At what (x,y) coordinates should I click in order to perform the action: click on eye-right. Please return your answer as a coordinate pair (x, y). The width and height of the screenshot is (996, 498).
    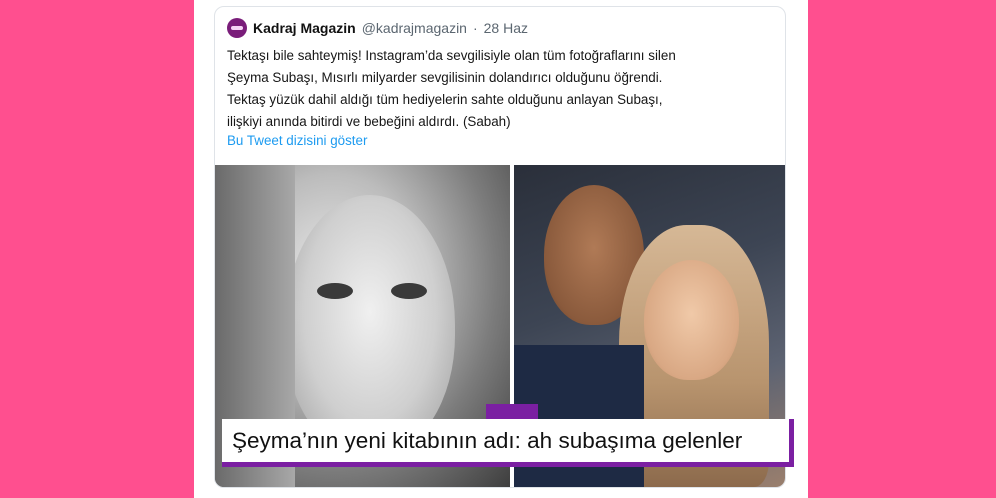
    Looking at the image, I should click on (409, 291).